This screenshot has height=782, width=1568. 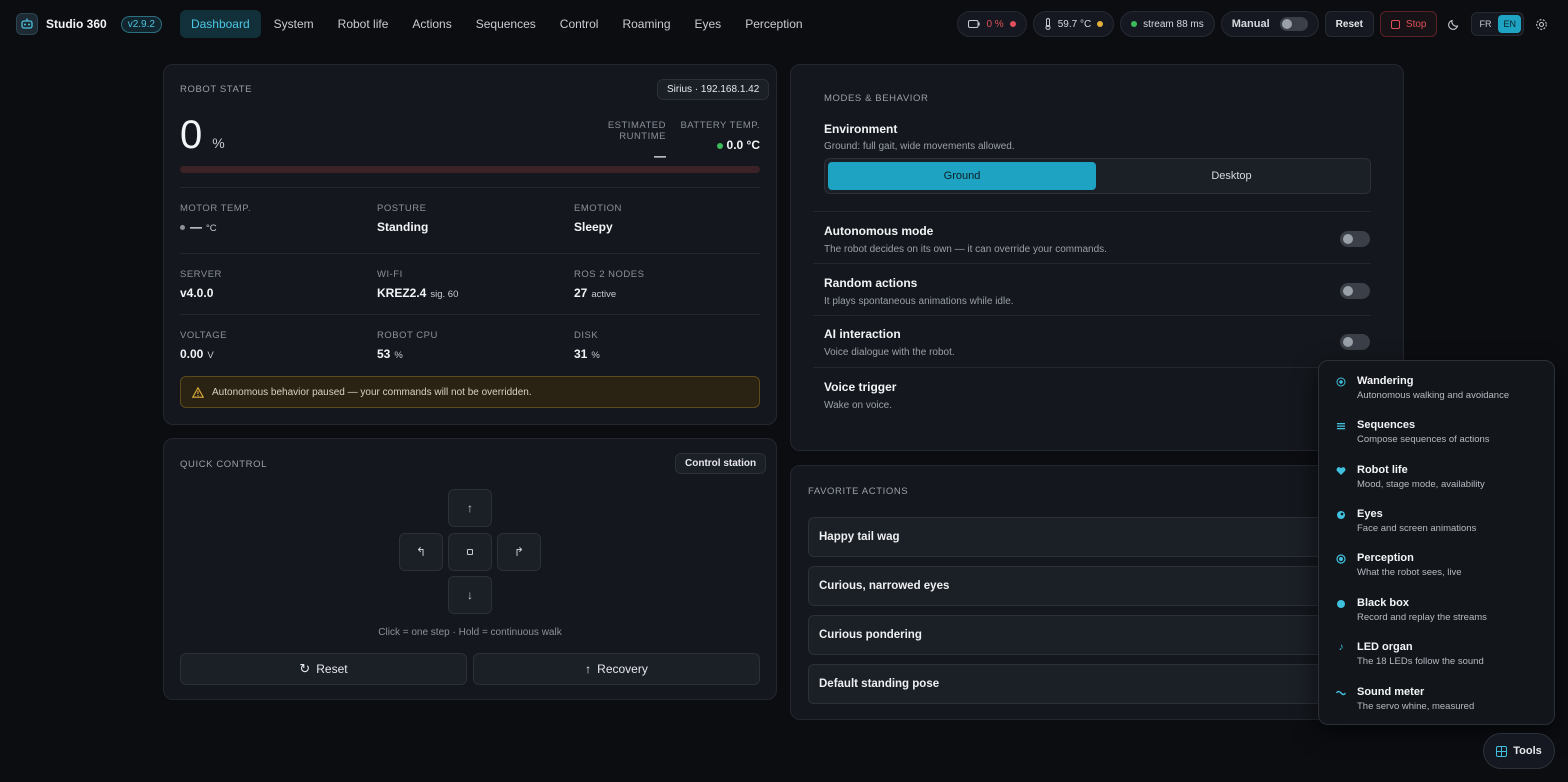 What do you see at coordinates (506, 24) in the screenshot?
I see `nav-sequences: Sequences` at bounding box center [506, 24].